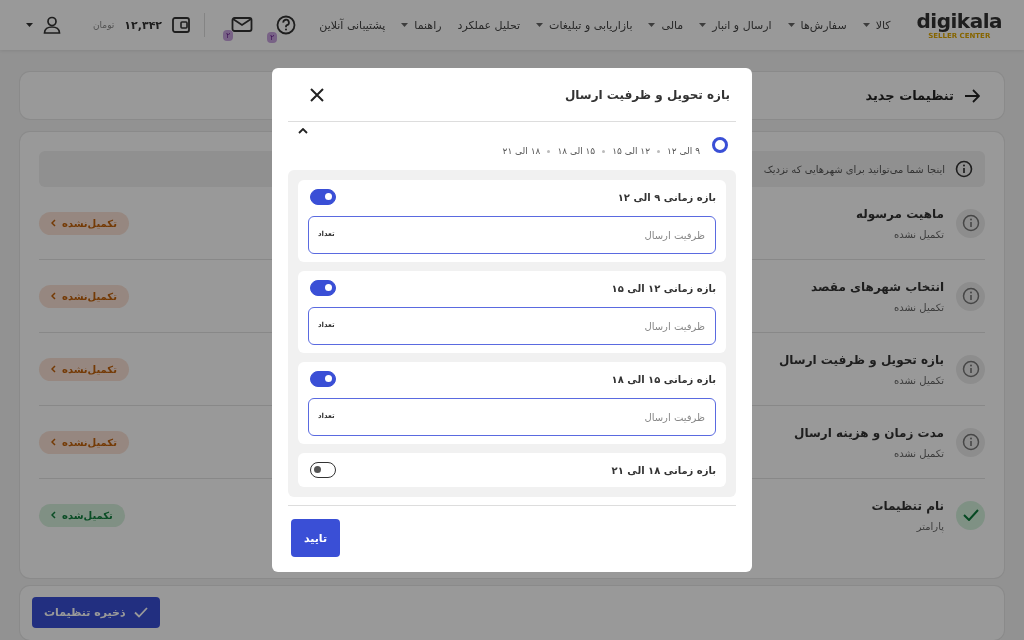  What do you see at coordinates (854, 169) in the screenshot?
I see `info-text: اینجا شما می‌توانید برای شهرهایی که نزدیک` at bounding box center [854, 169].